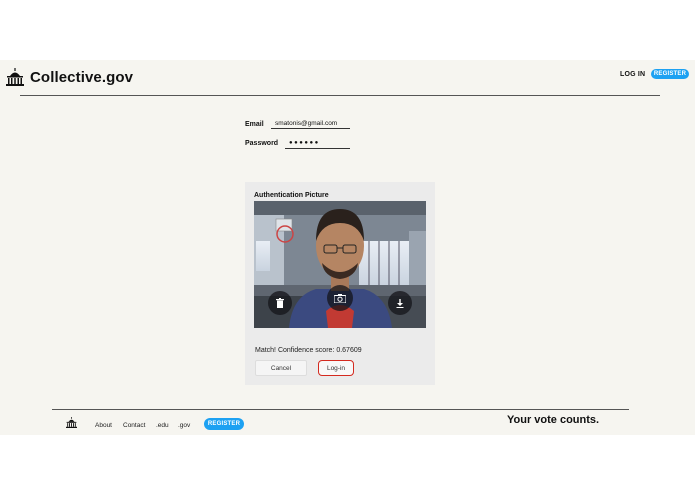  I want to click on register-button: REGISTER, so click(670, 74).